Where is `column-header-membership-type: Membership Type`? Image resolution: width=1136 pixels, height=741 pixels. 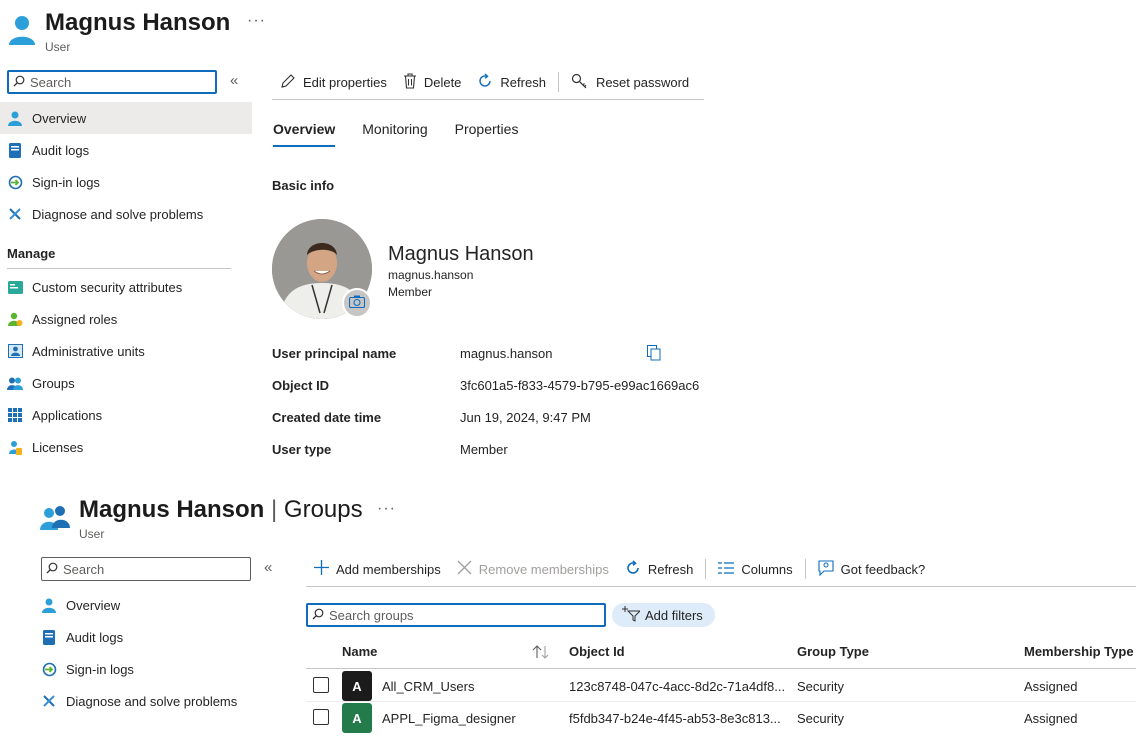 column-header-membership-type: Membership Type is located at coordinates (1079, 651).